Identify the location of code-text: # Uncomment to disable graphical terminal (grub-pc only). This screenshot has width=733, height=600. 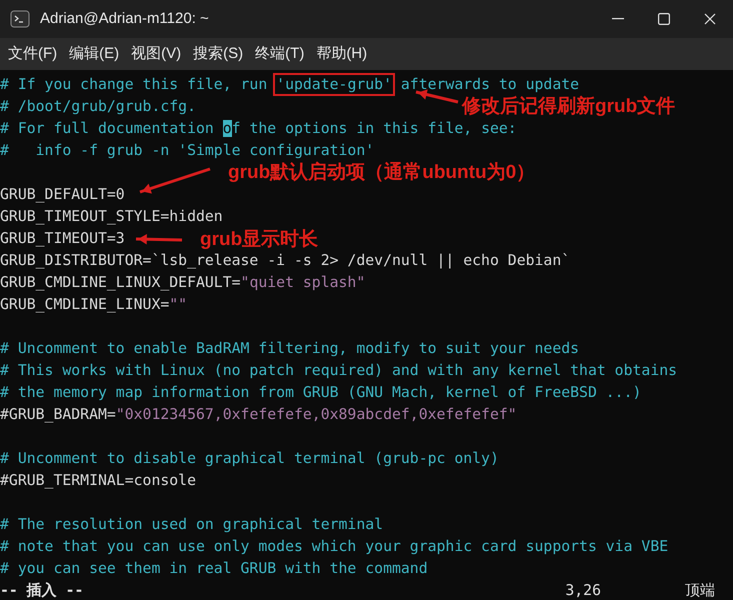
(249, 458).